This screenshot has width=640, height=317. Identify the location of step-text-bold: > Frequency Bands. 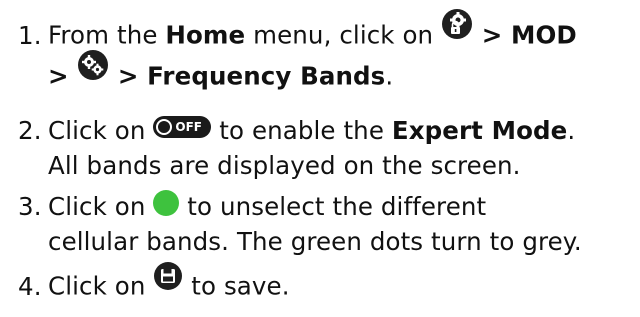
(247, 76).